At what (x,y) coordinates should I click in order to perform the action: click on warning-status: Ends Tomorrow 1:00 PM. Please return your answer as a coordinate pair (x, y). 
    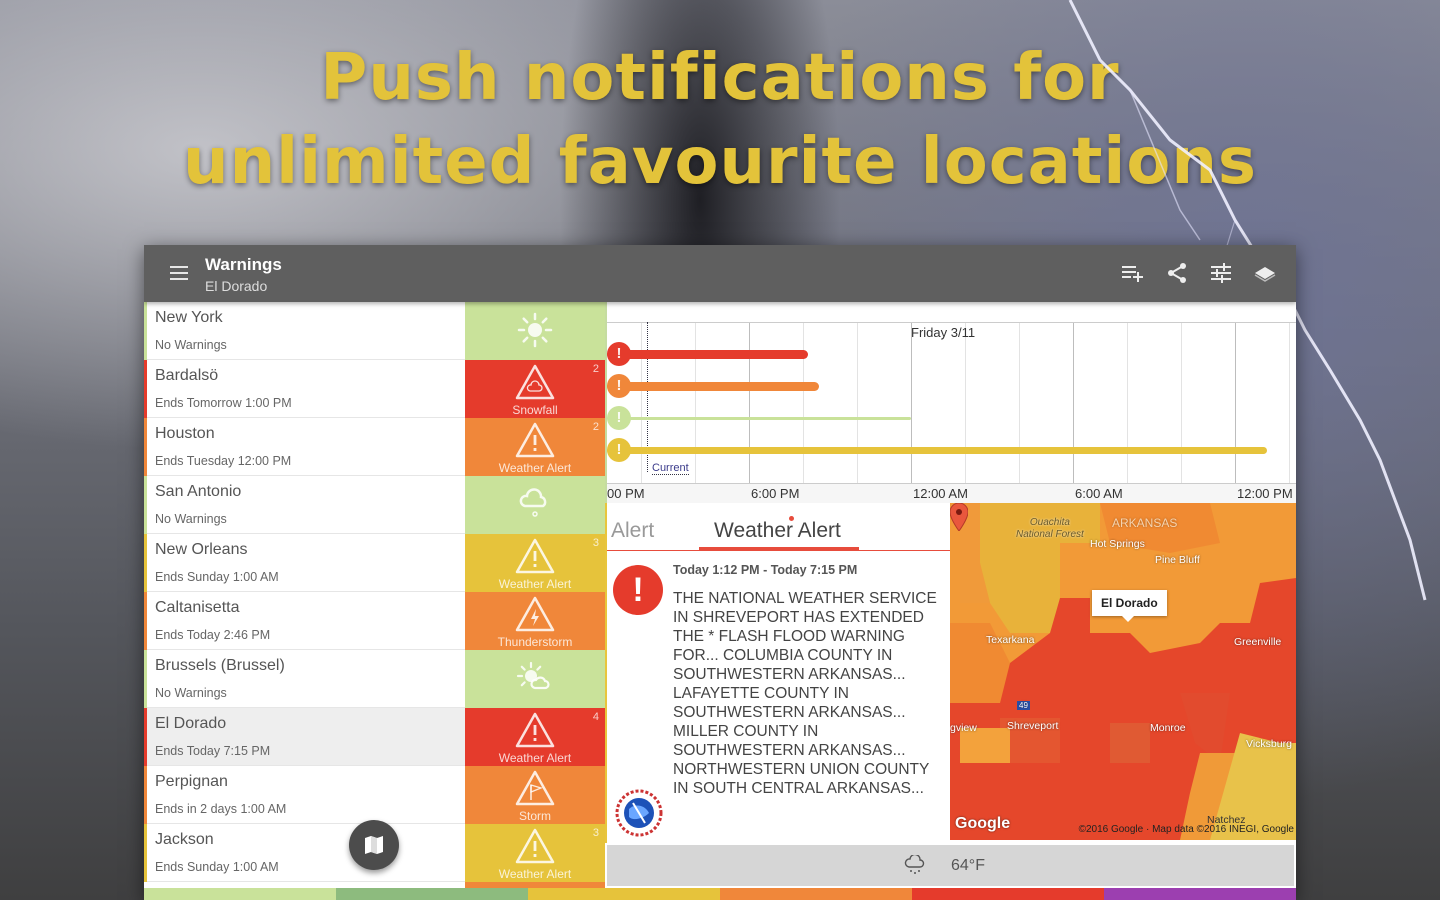
    Looking at the image, I should click on (223, 403).